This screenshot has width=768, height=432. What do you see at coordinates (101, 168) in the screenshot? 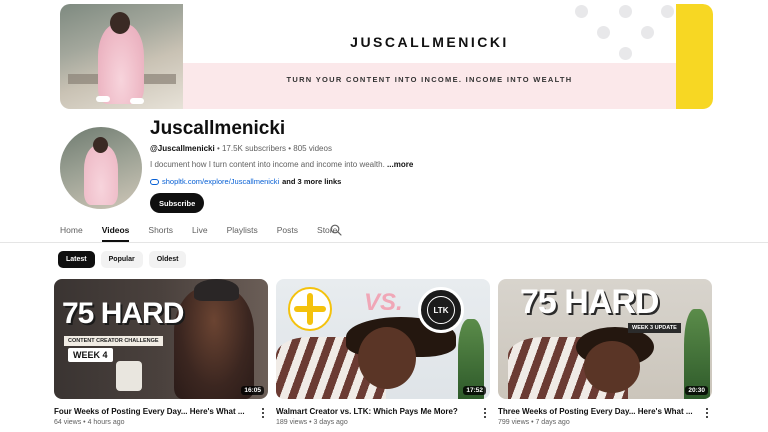
I see `avatar` at bounding box center [101, 168].